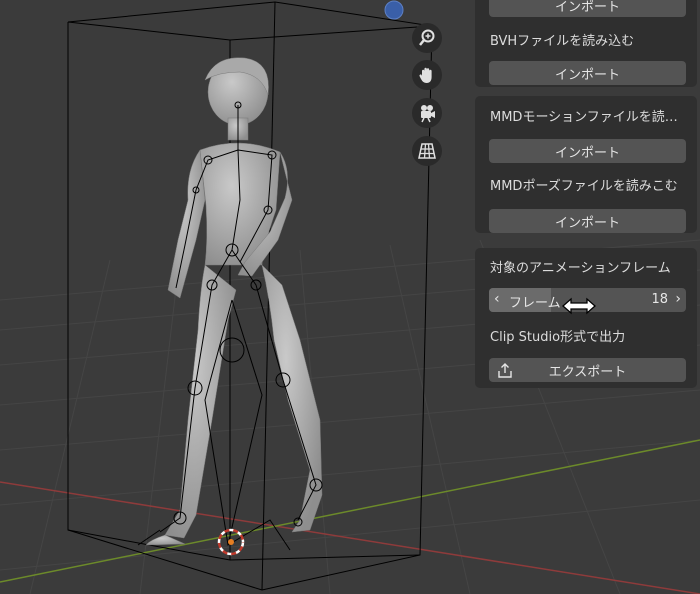 This screenshot has height=594, width=700. Describe the element at coordinates (587, 151) in the screenshot. I see `mmd-motion-import-button: インポート` at that location.